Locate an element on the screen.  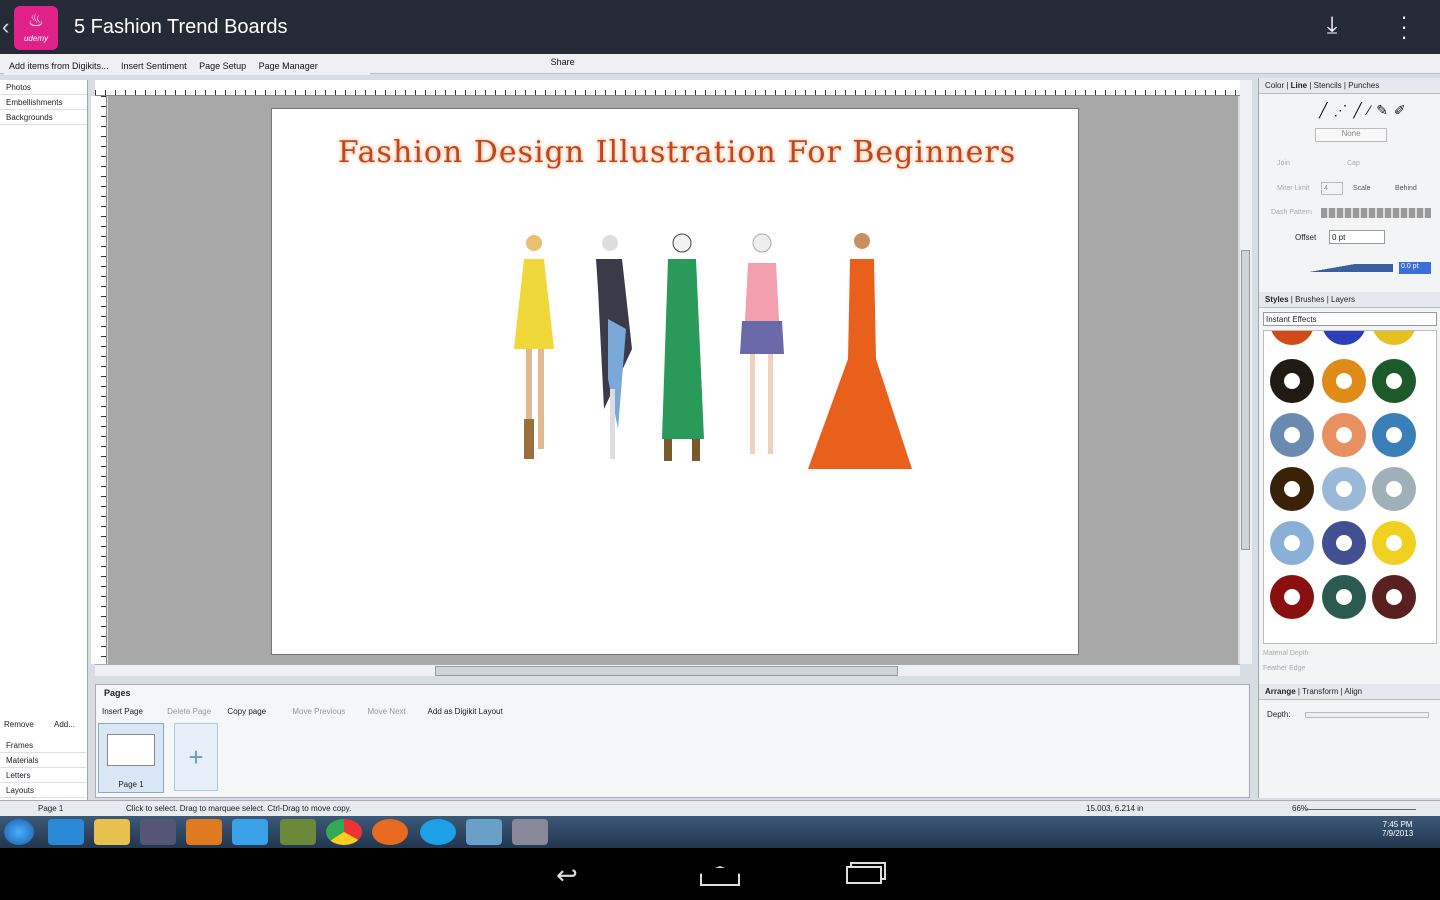
chrome-icon is located at coordinates (344, 832).